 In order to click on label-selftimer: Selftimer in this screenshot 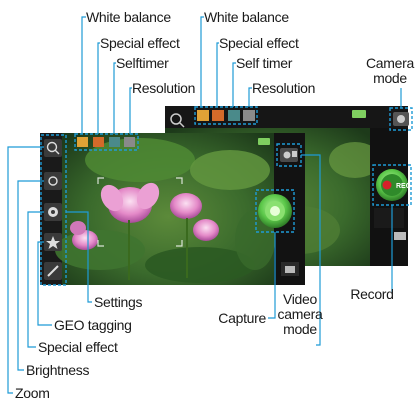, I will do `click(142, 63)`.